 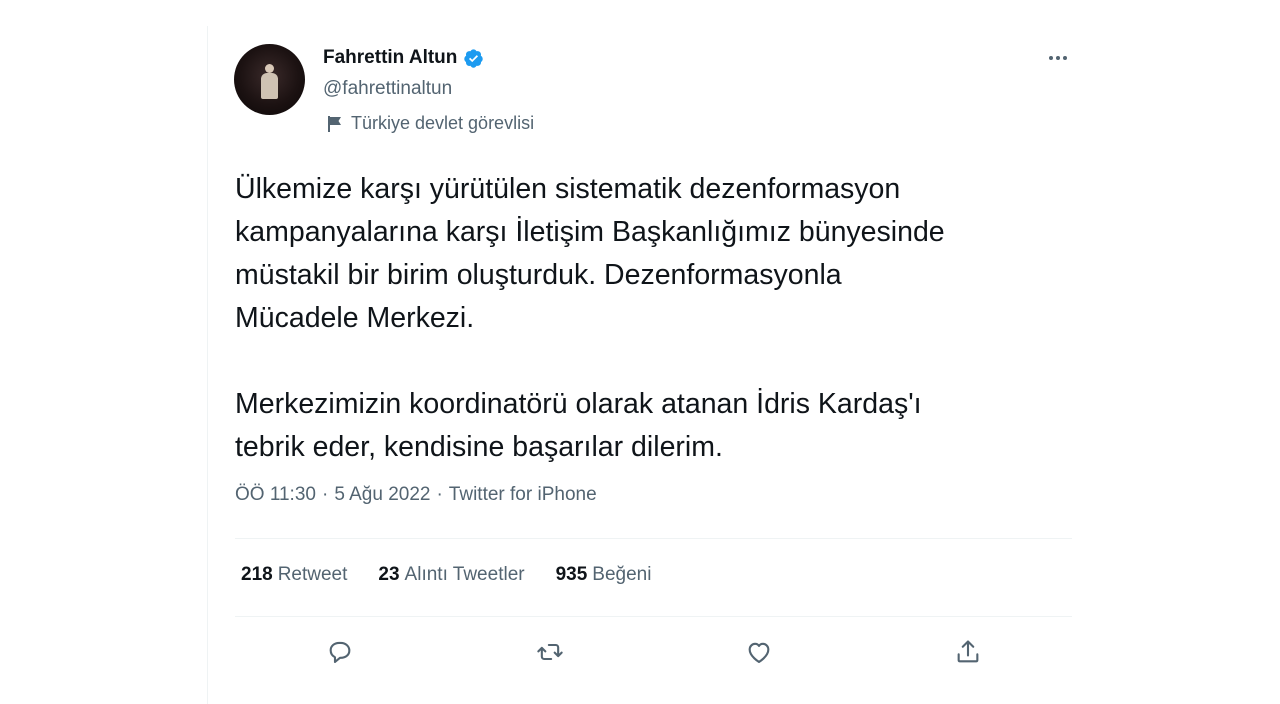 I want to click on more-options-button, so click(x=1058, y=58).